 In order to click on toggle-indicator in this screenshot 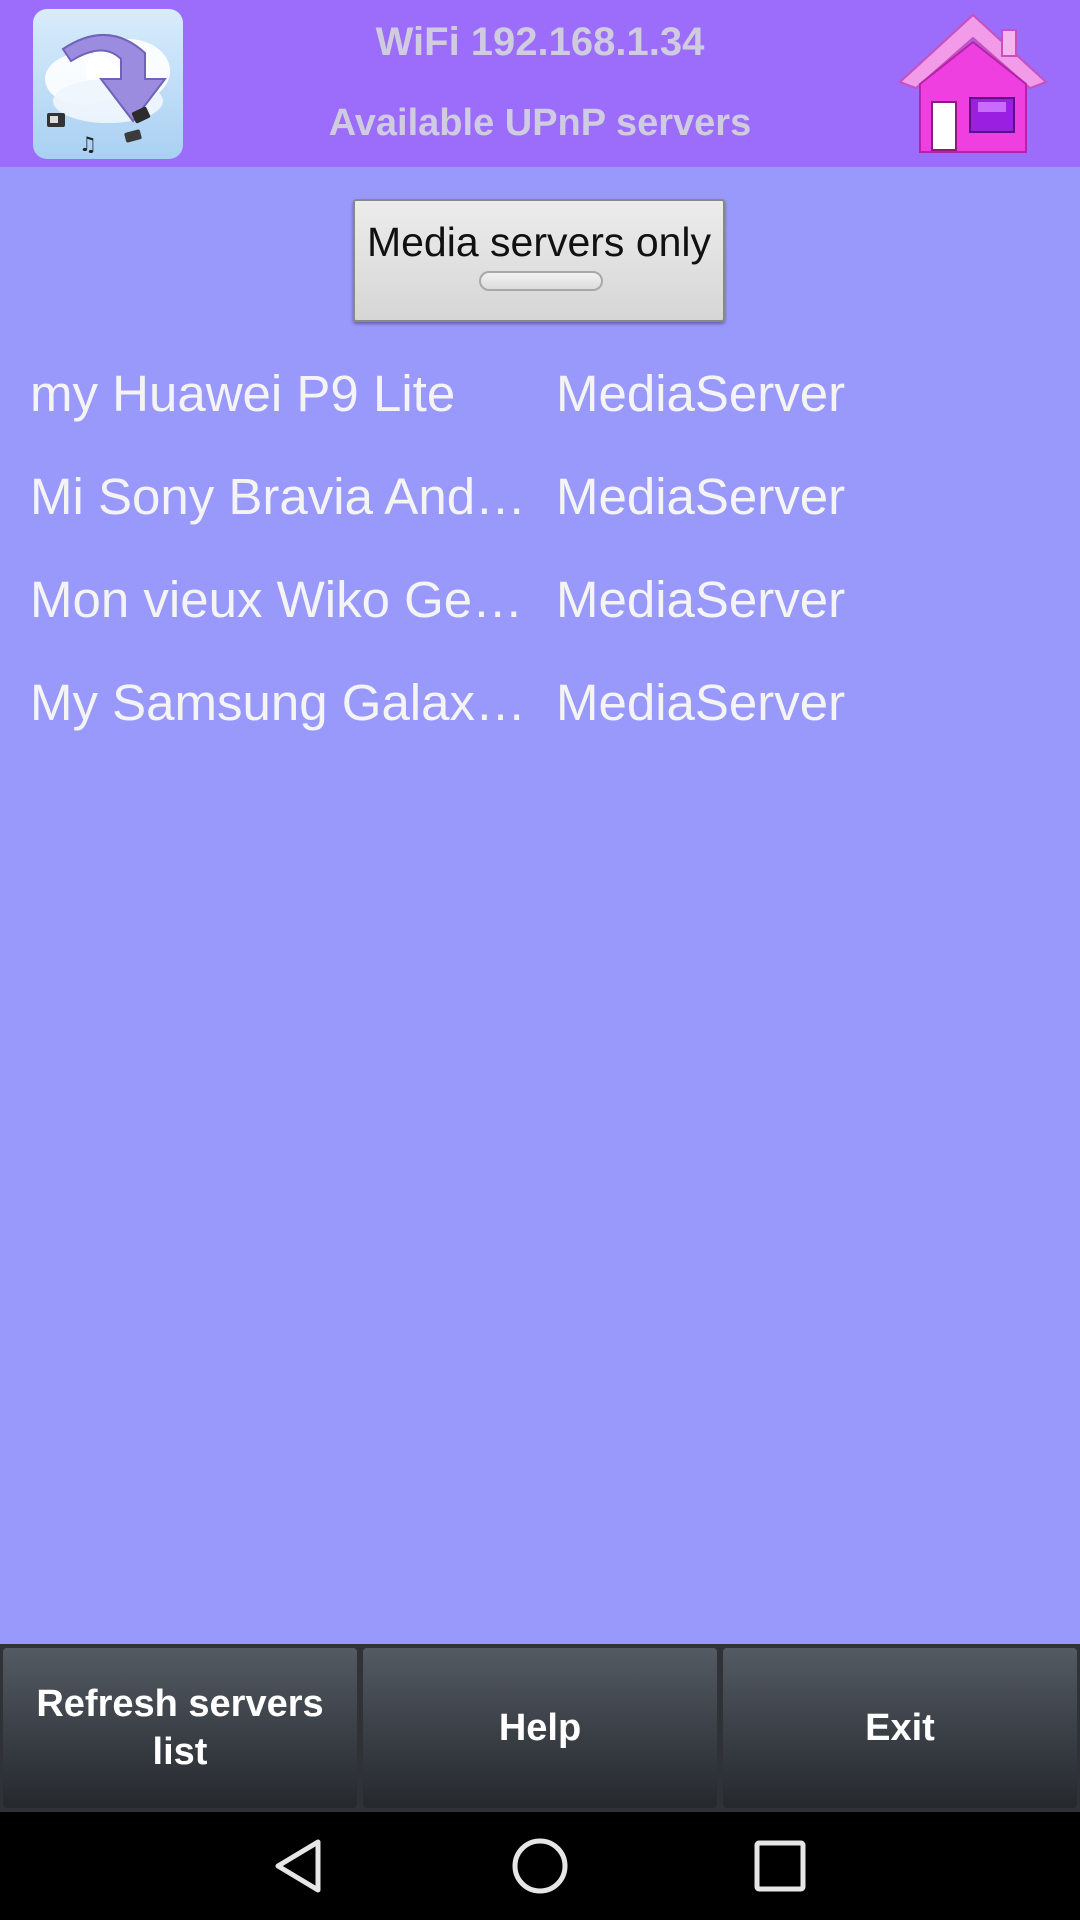, I will do `click(541, 281)`.